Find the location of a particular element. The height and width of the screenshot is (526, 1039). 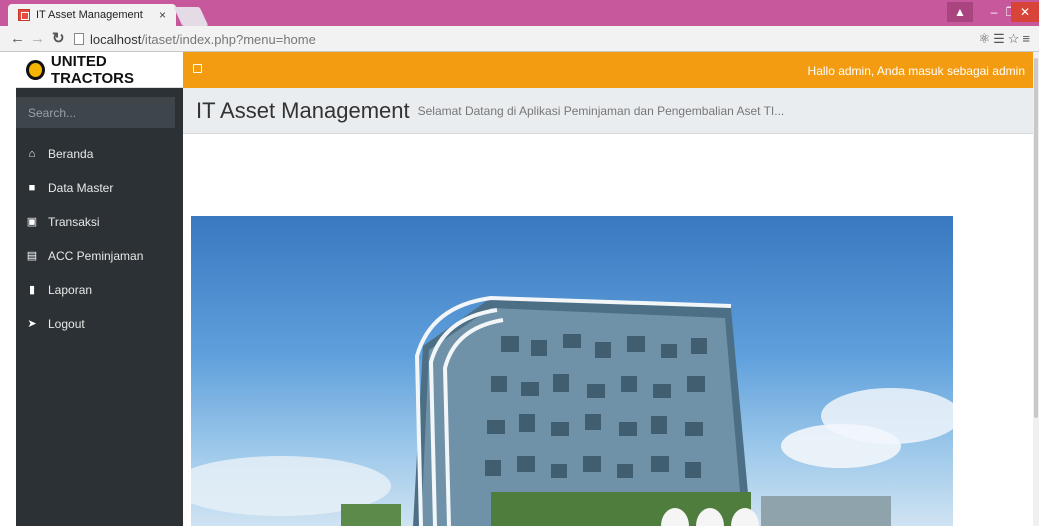

sidebar-item-data-master: ■ Data Master is located at coordinates (99, 188).